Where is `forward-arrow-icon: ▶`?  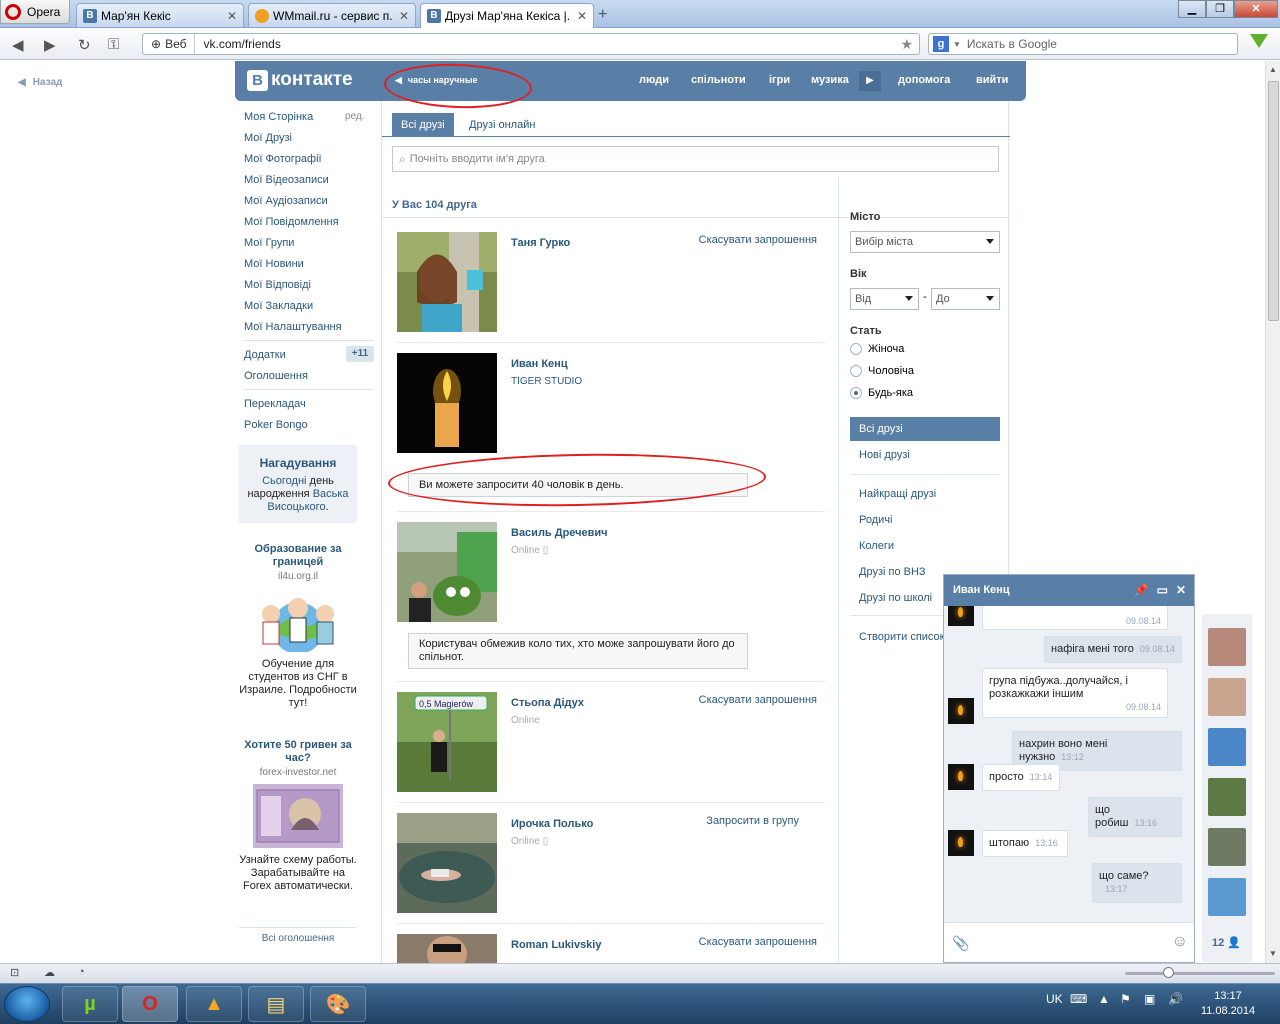 forward-arrow-icon: ▶ is located at coordinates (50, 45).